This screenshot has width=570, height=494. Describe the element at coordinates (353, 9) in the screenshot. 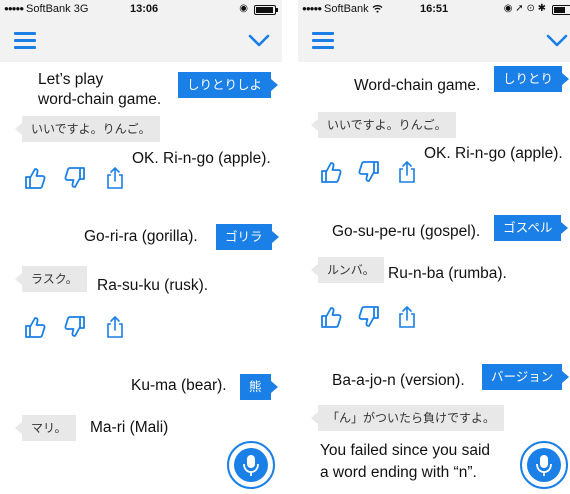

I see `carrier-name: SoftBank` at that location.